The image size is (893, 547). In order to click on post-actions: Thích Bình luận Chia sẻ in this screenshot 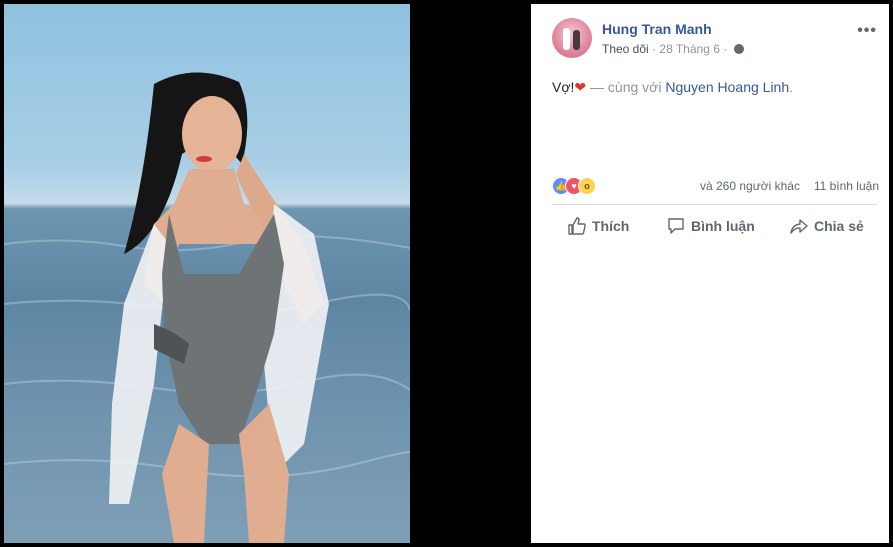, I will do `click(714, 226)`.